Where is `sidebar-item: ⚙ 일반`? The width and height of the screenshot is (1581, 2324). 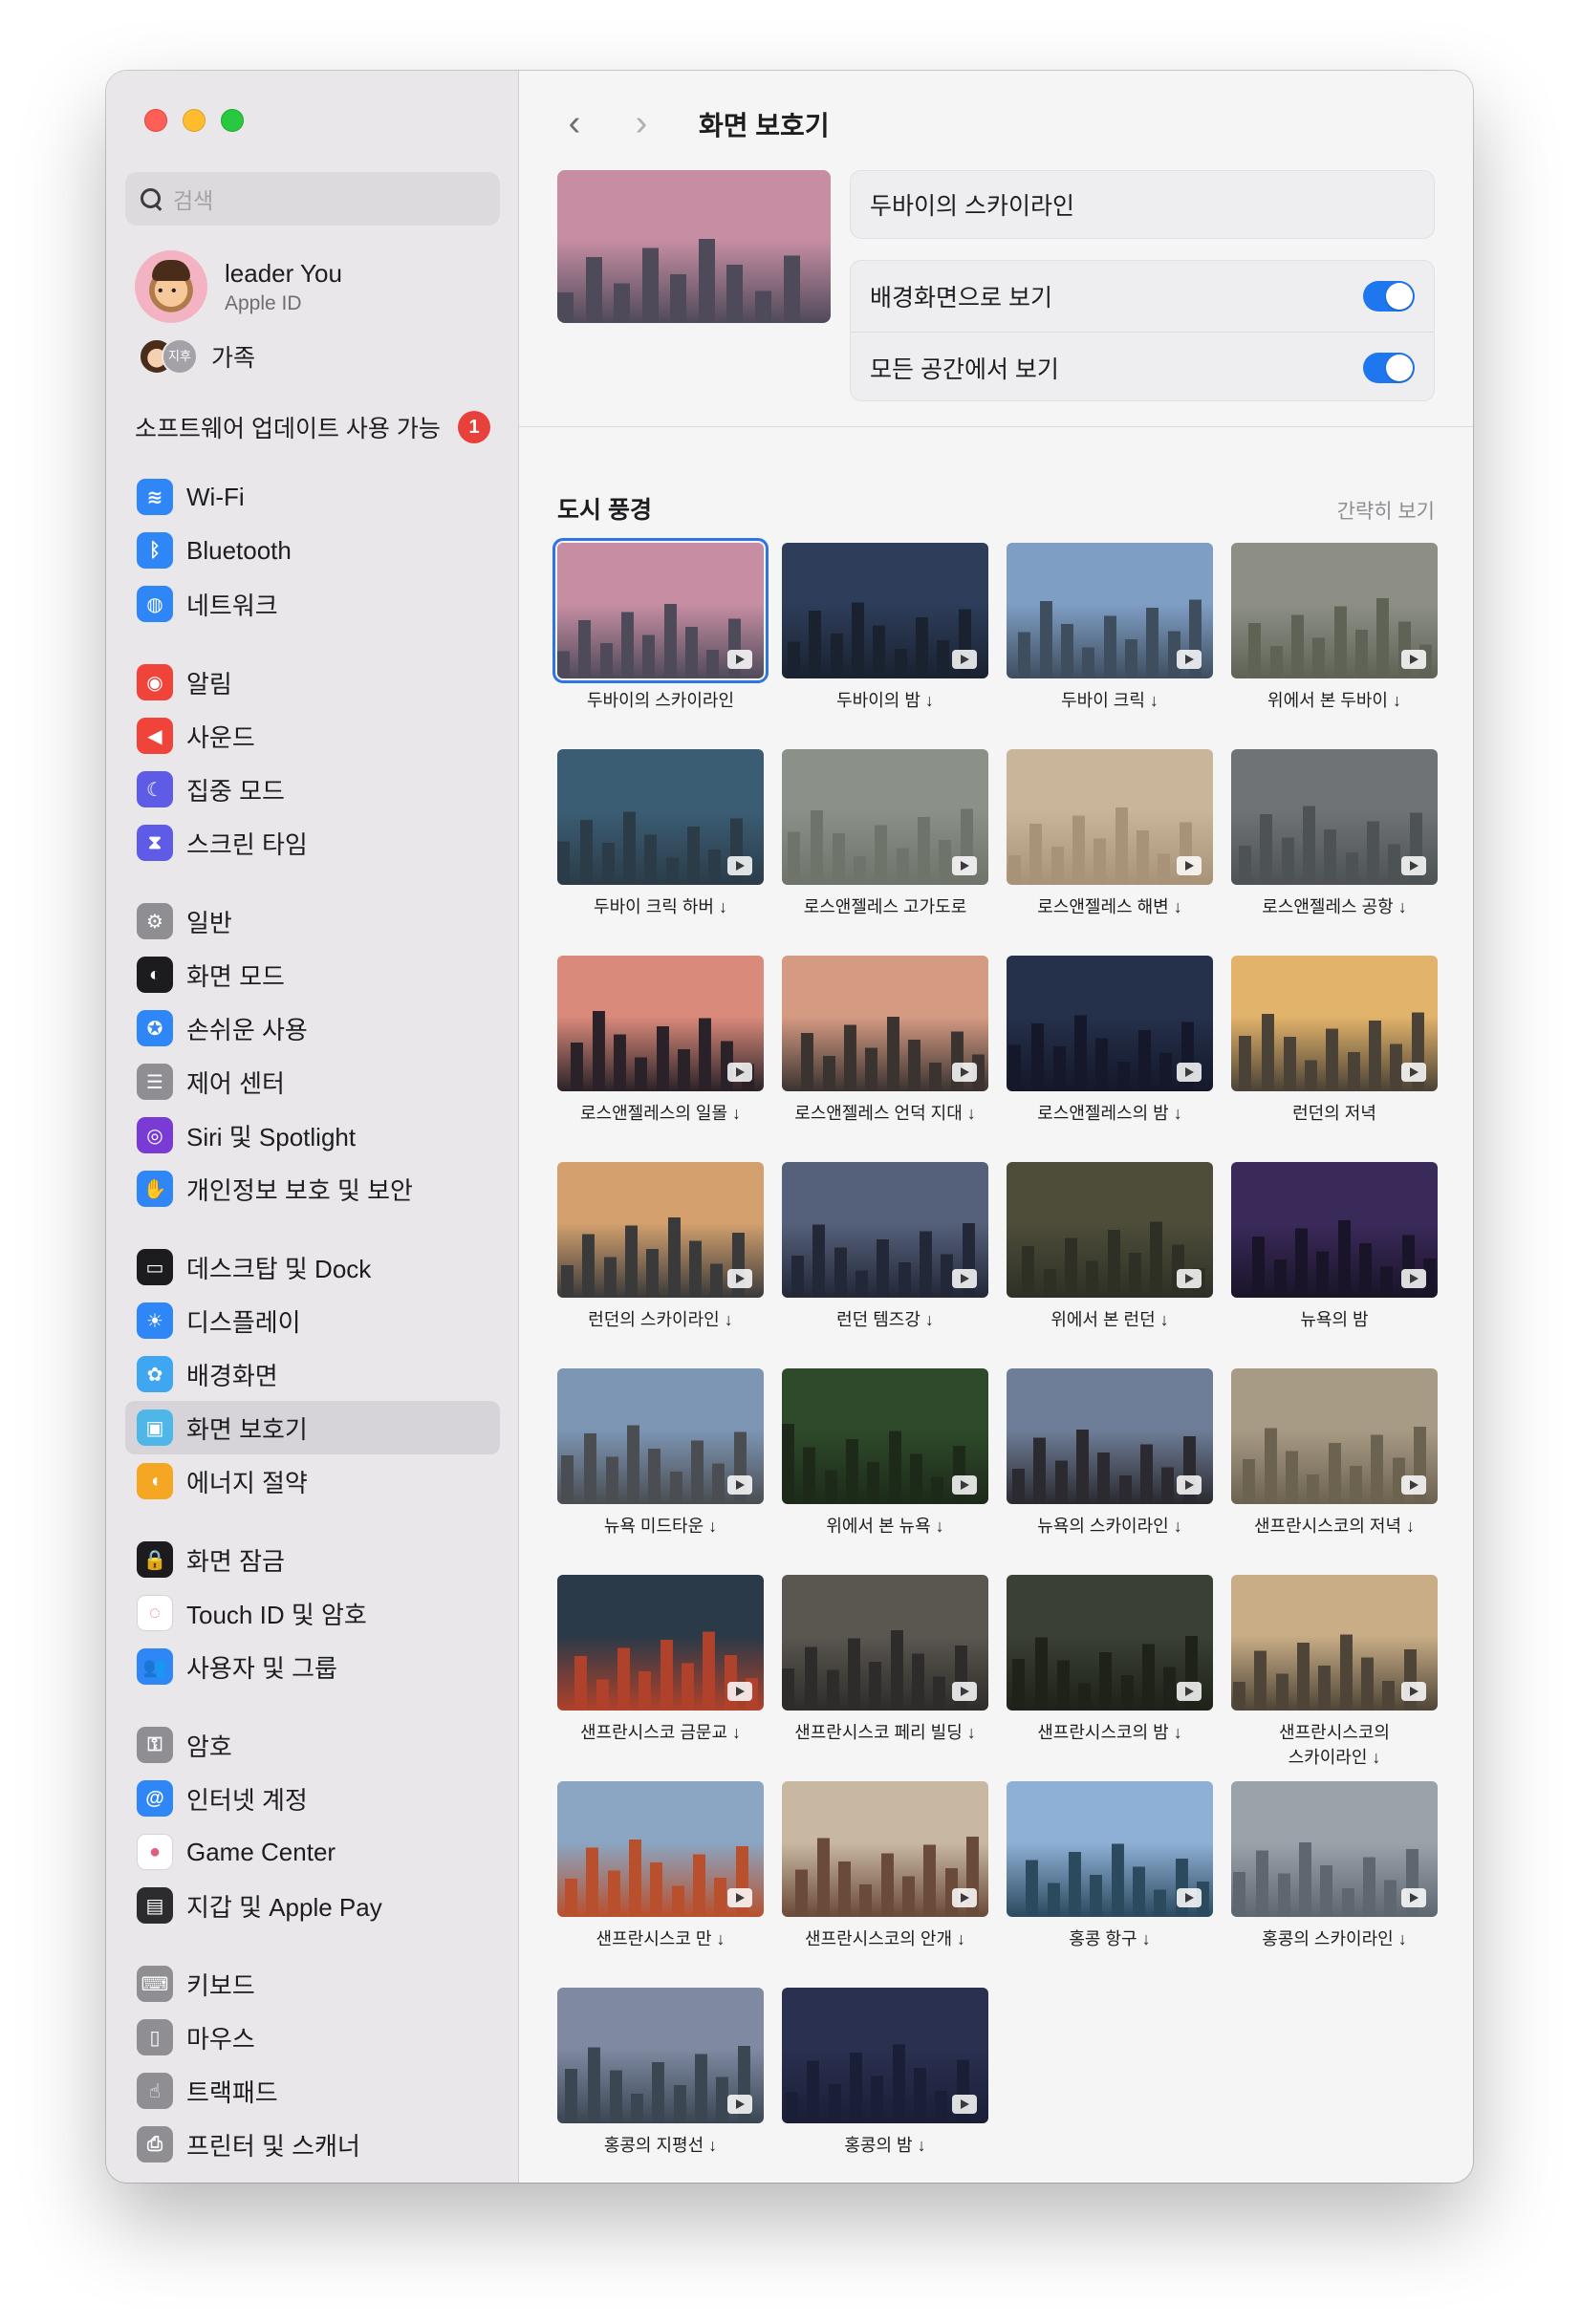
sidebar-item: ⚙ 일반 is located at coordinates (312, 921).